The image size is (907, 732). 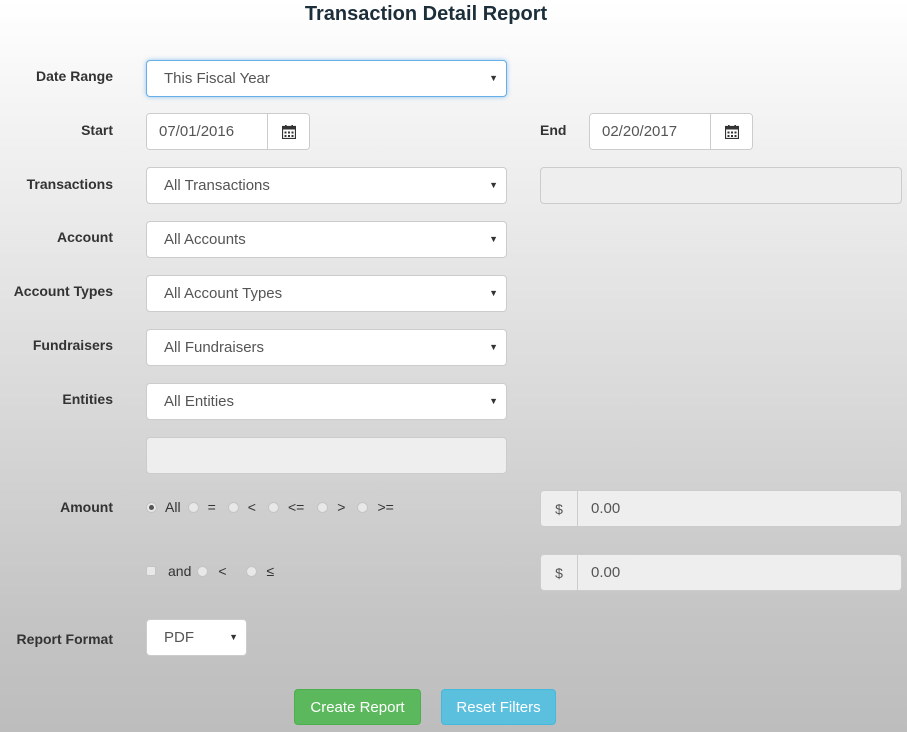 I want to click on label-amount: Amount, so click(x=86, y=507).